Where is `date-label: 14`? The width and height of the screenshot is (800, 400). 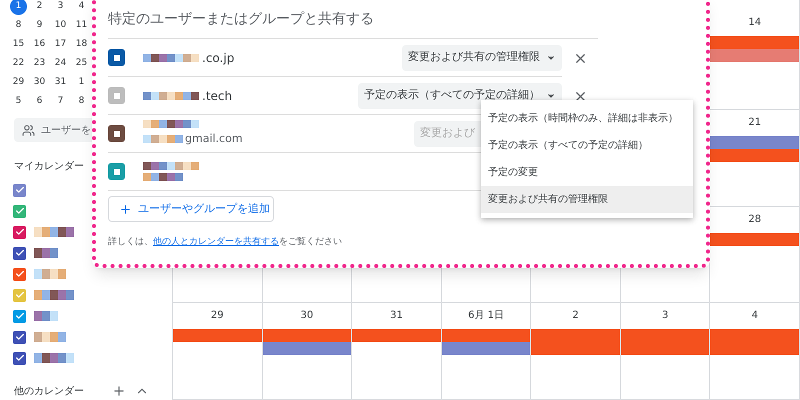 date-label: 14 is located at coordinates (755, 23).